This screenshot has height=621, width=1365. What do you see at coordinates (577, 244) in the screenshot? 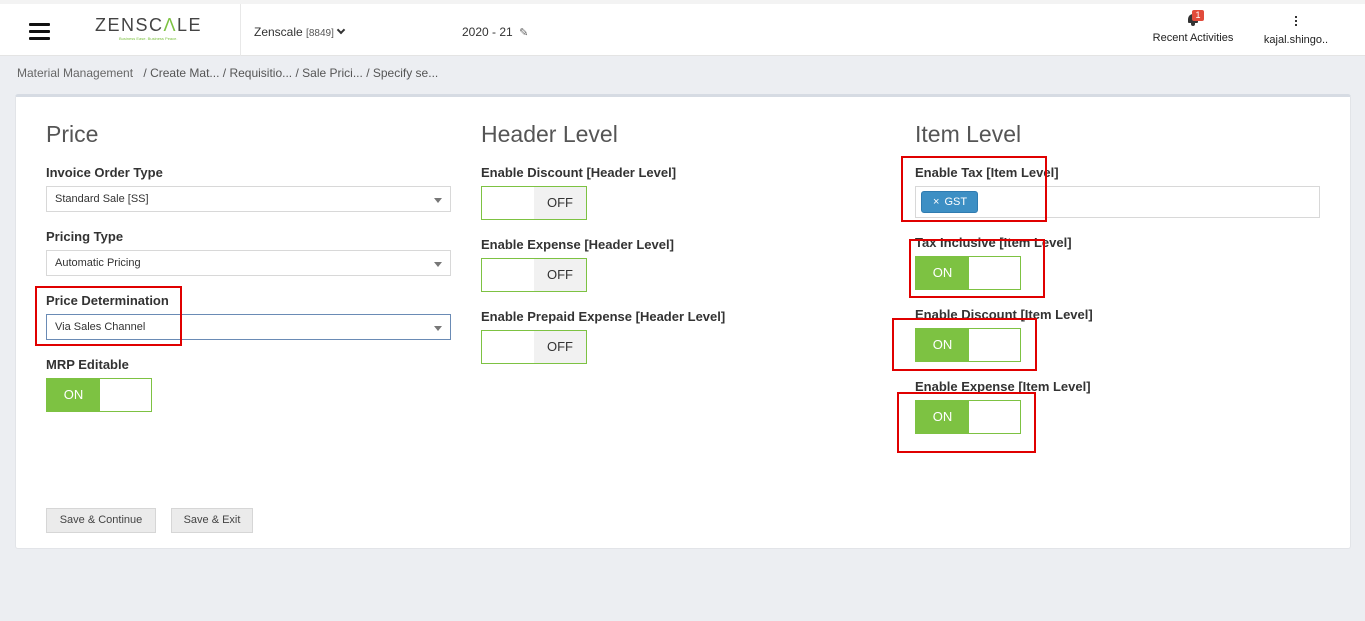
I see `enable-expense-header-label: Enable Expense [Header Level]` at bounding box center [577, 244].